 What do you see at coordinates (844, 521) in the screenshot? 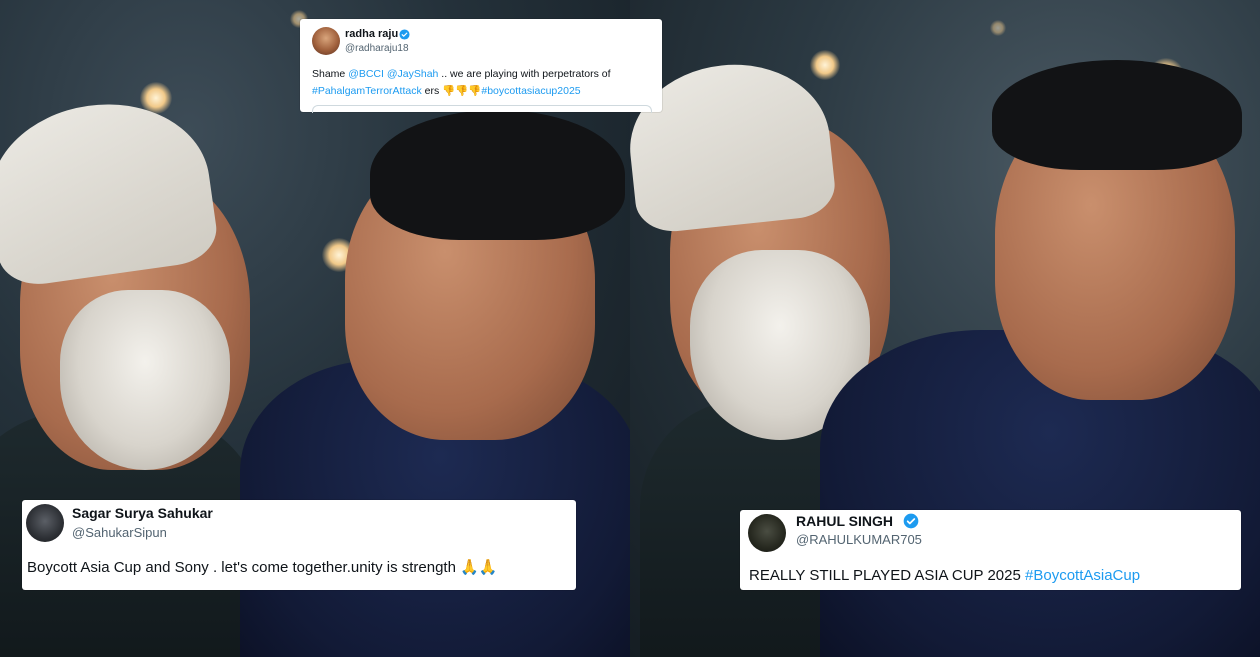
I see `tweet-author-name: RAHUL SINGH` at bounding box center [844, 521].